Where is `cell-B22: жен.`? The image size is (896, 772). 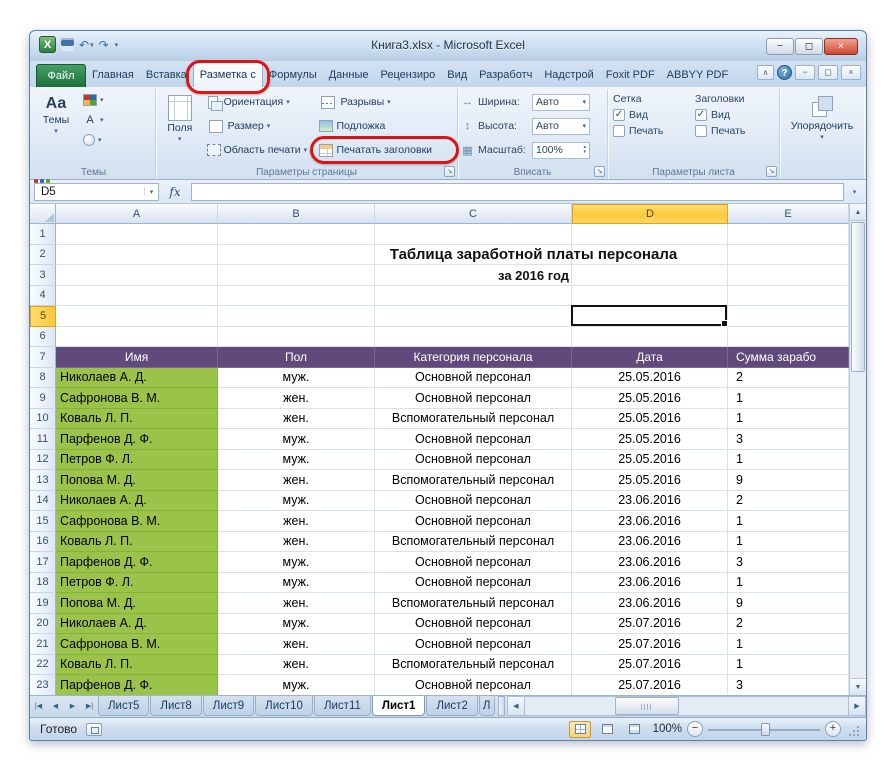 cell-B22: жен. is located at coordinates (296, 664).